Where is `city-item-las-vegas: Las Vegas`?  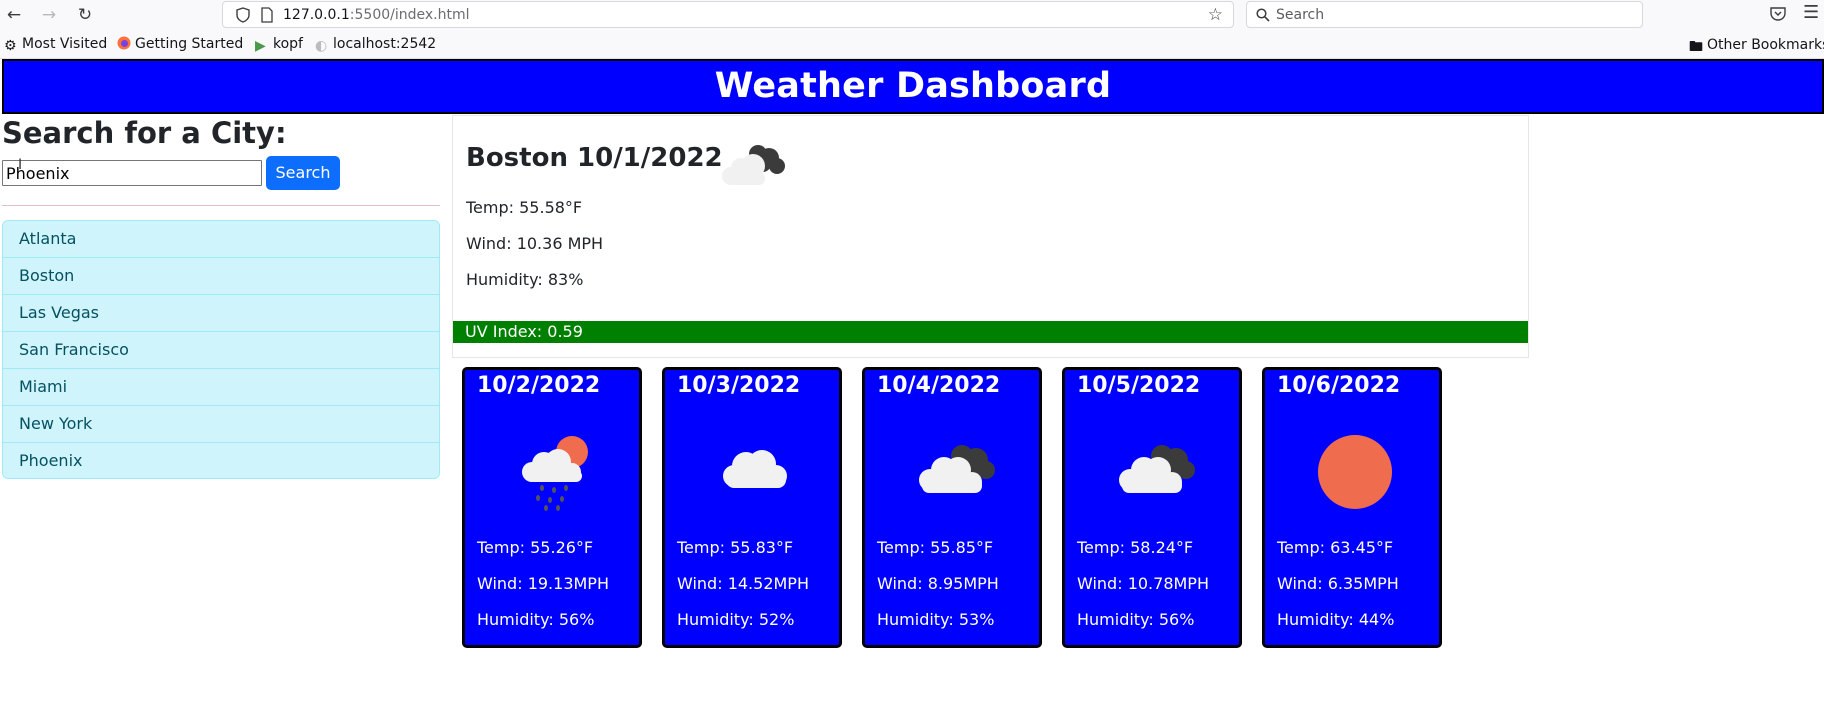 city-item-las-vegas: Las Vegas is located at coordinates (221, 313).